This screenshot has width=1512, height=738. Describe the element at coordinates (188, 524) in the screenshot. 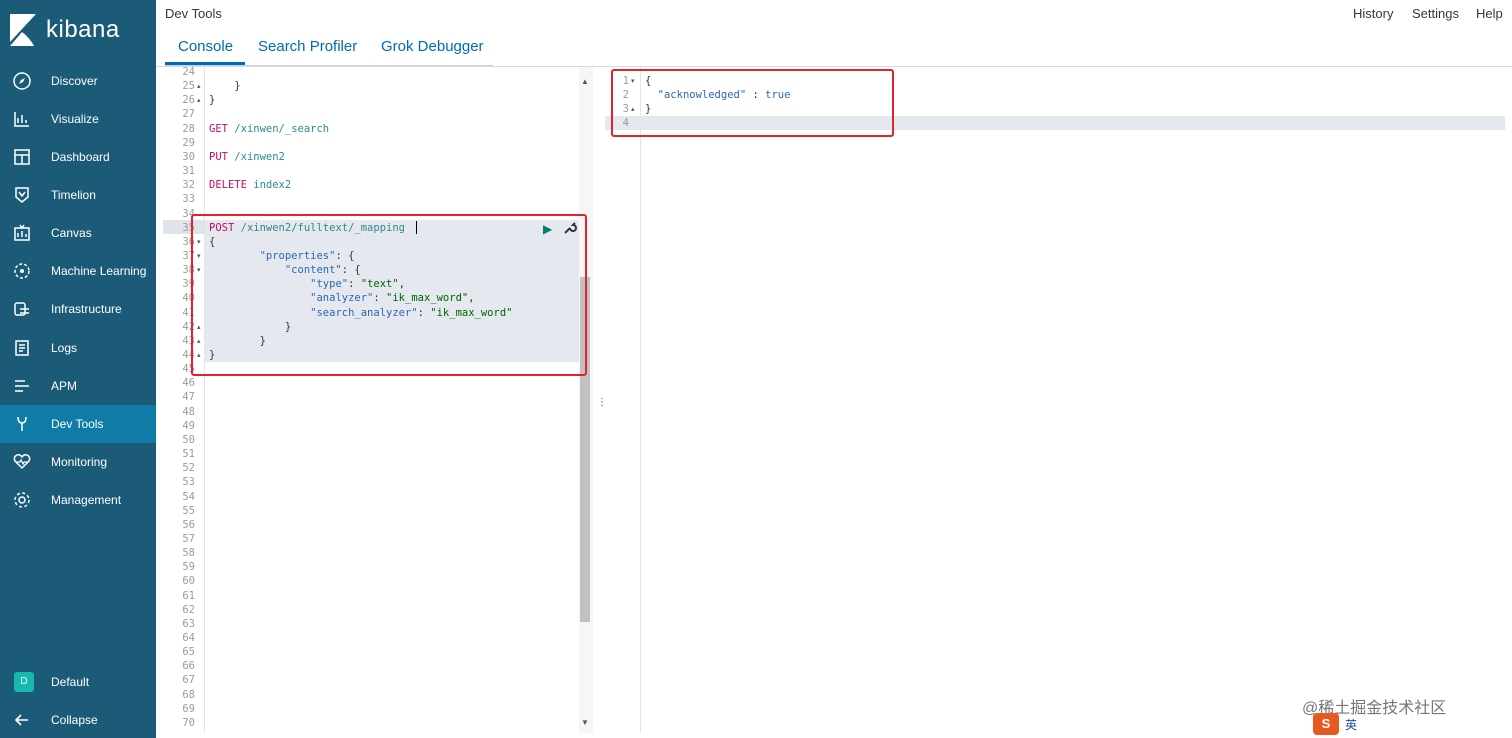

I see `line-number: 56` at that location.